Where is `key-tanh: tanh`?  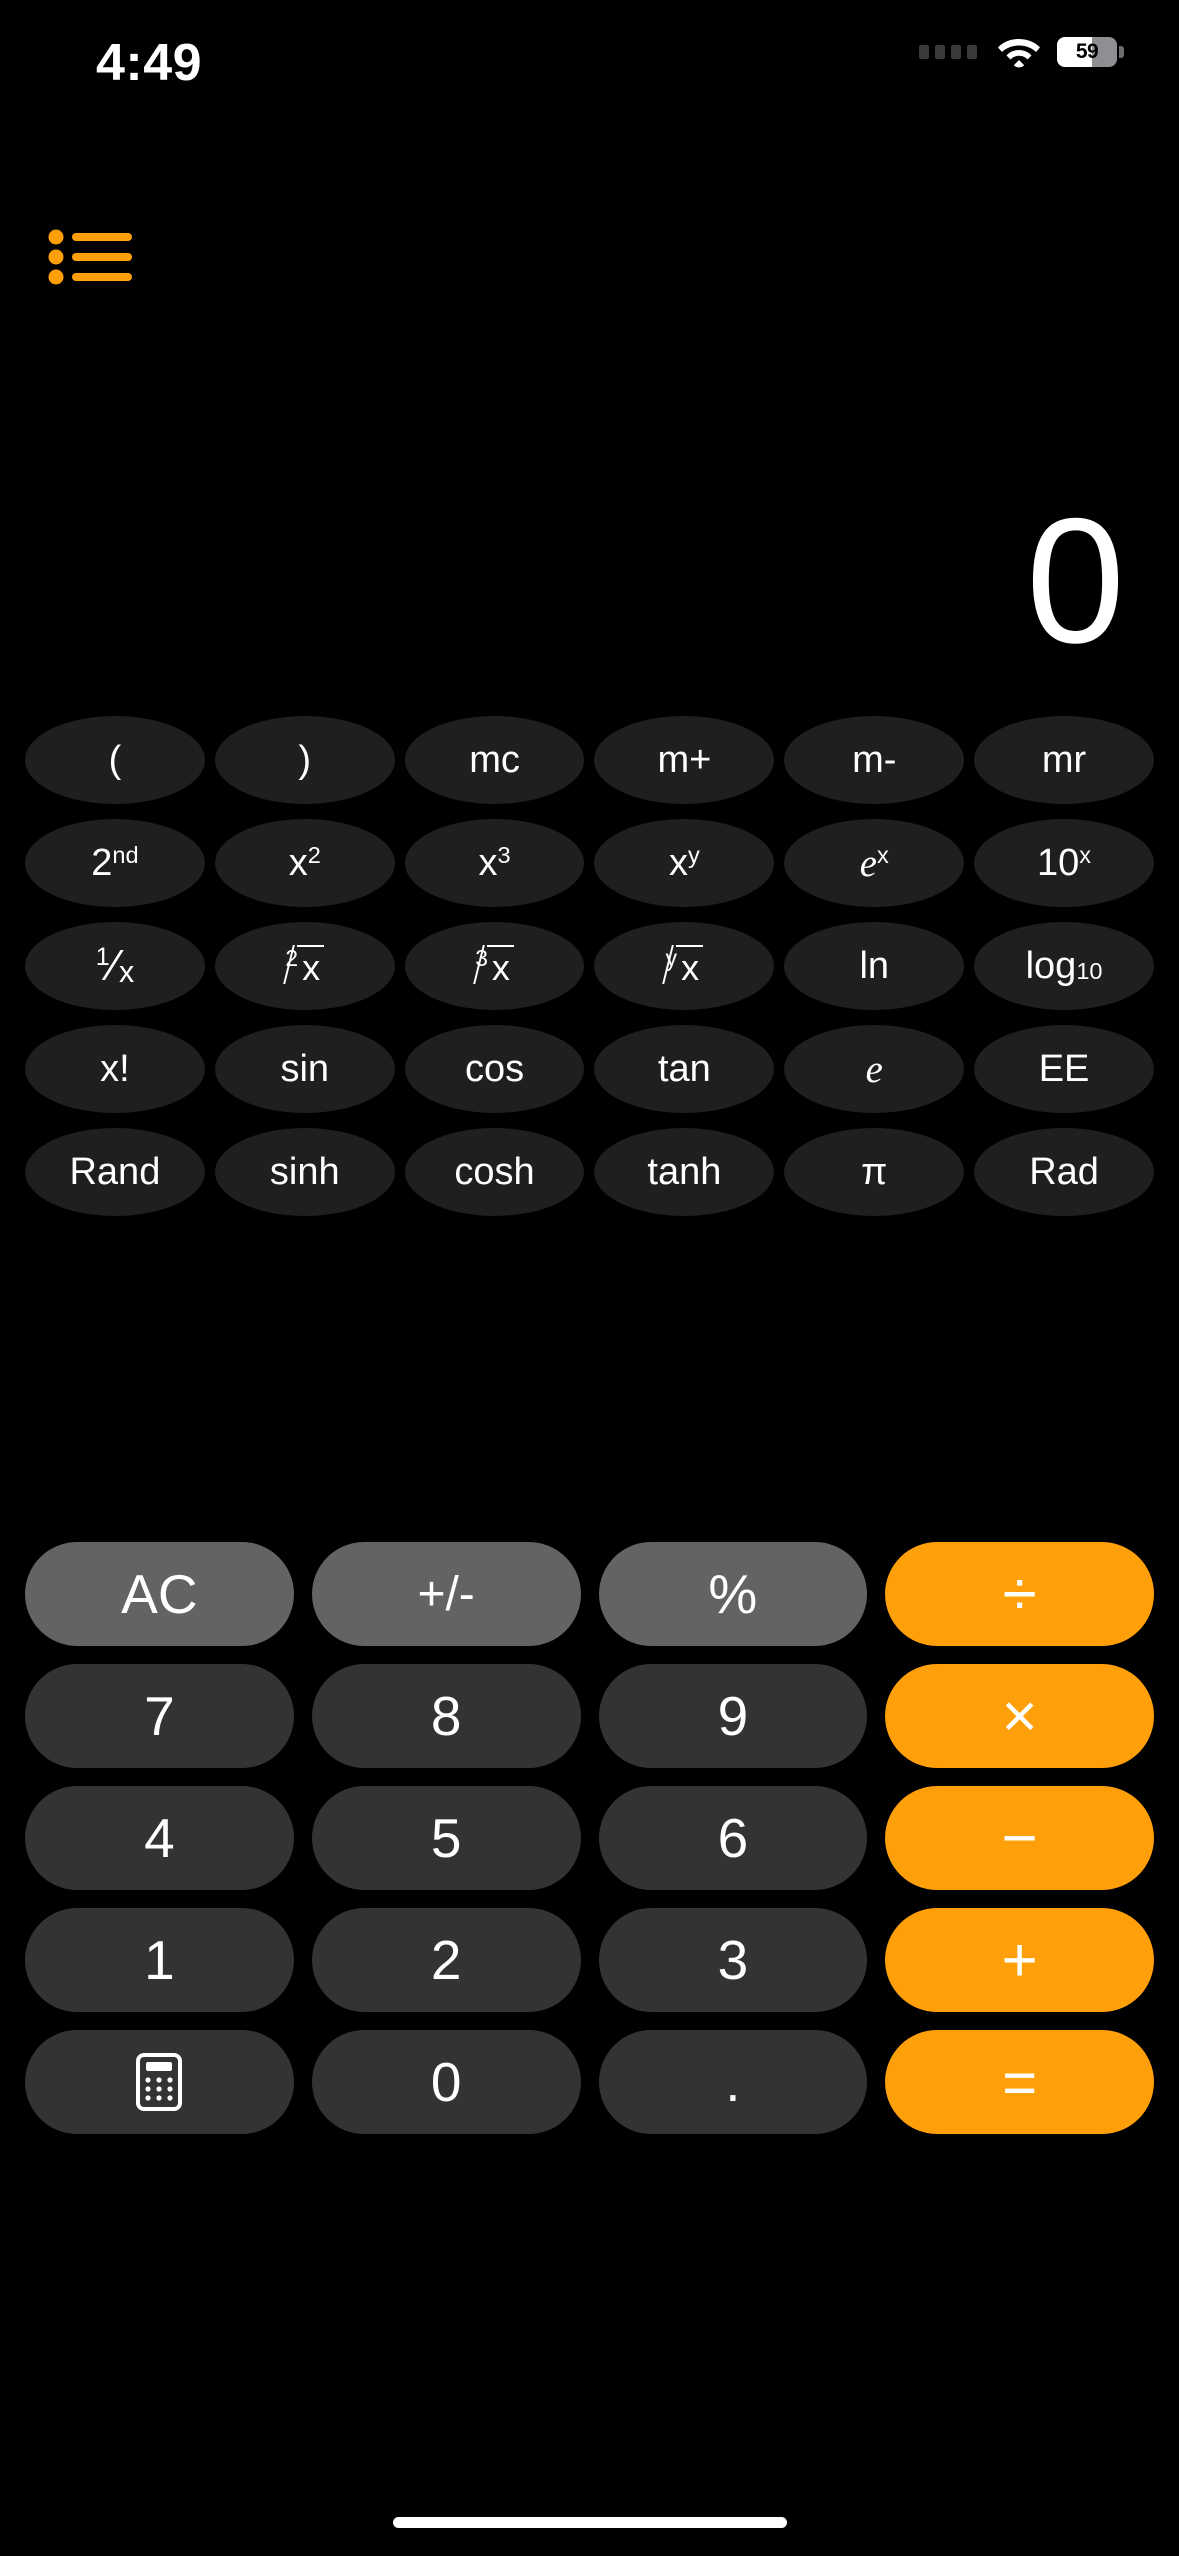 key-tanh: tanh is located at coordinates (684, 1172).